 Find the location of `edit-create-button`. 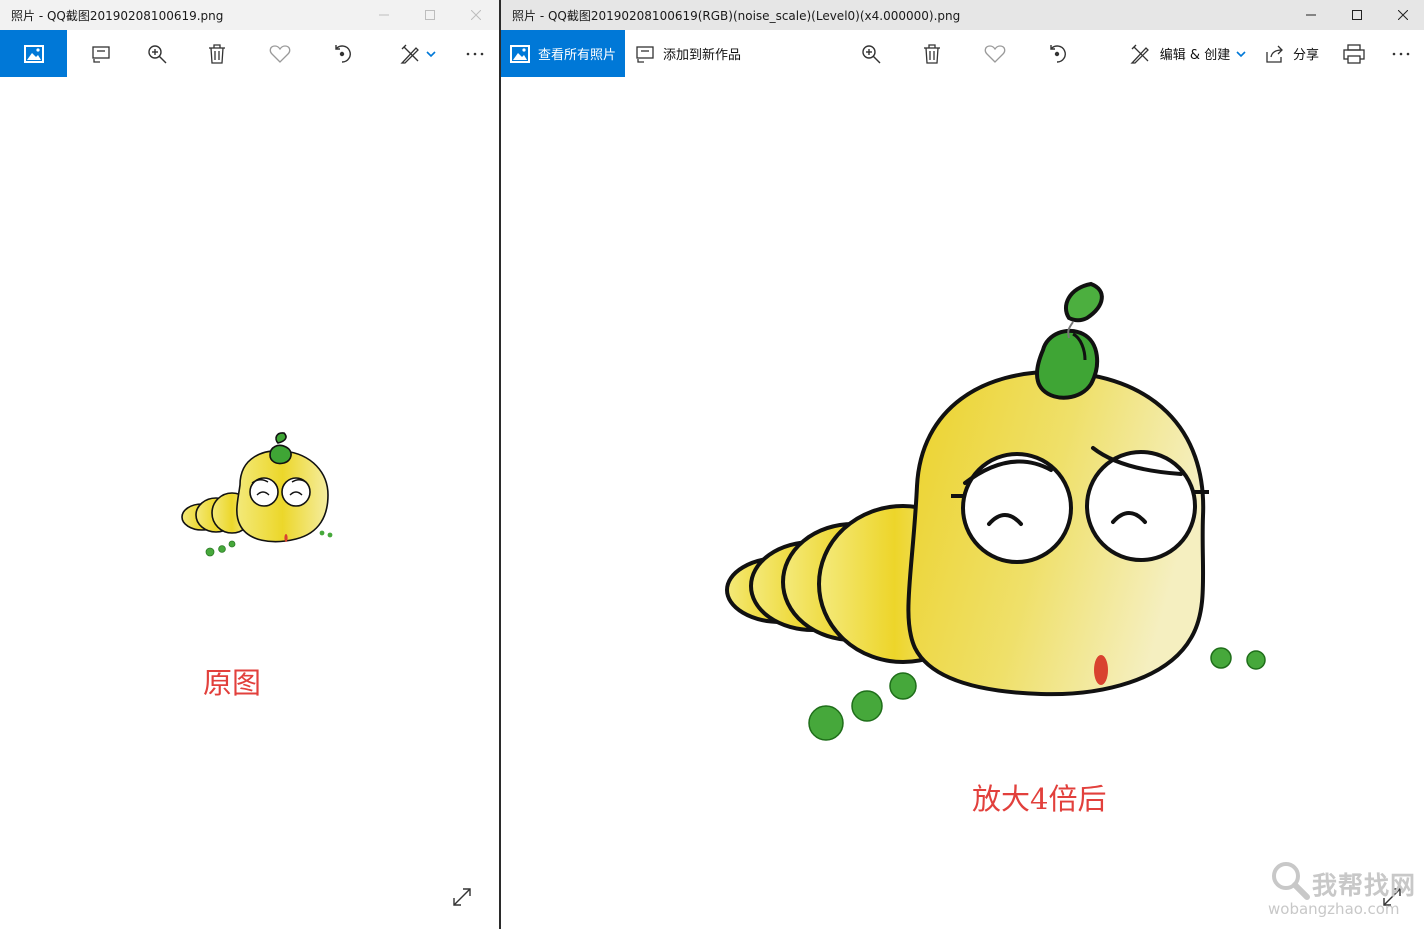

edit-create-button is located at coordinates (418, 53).